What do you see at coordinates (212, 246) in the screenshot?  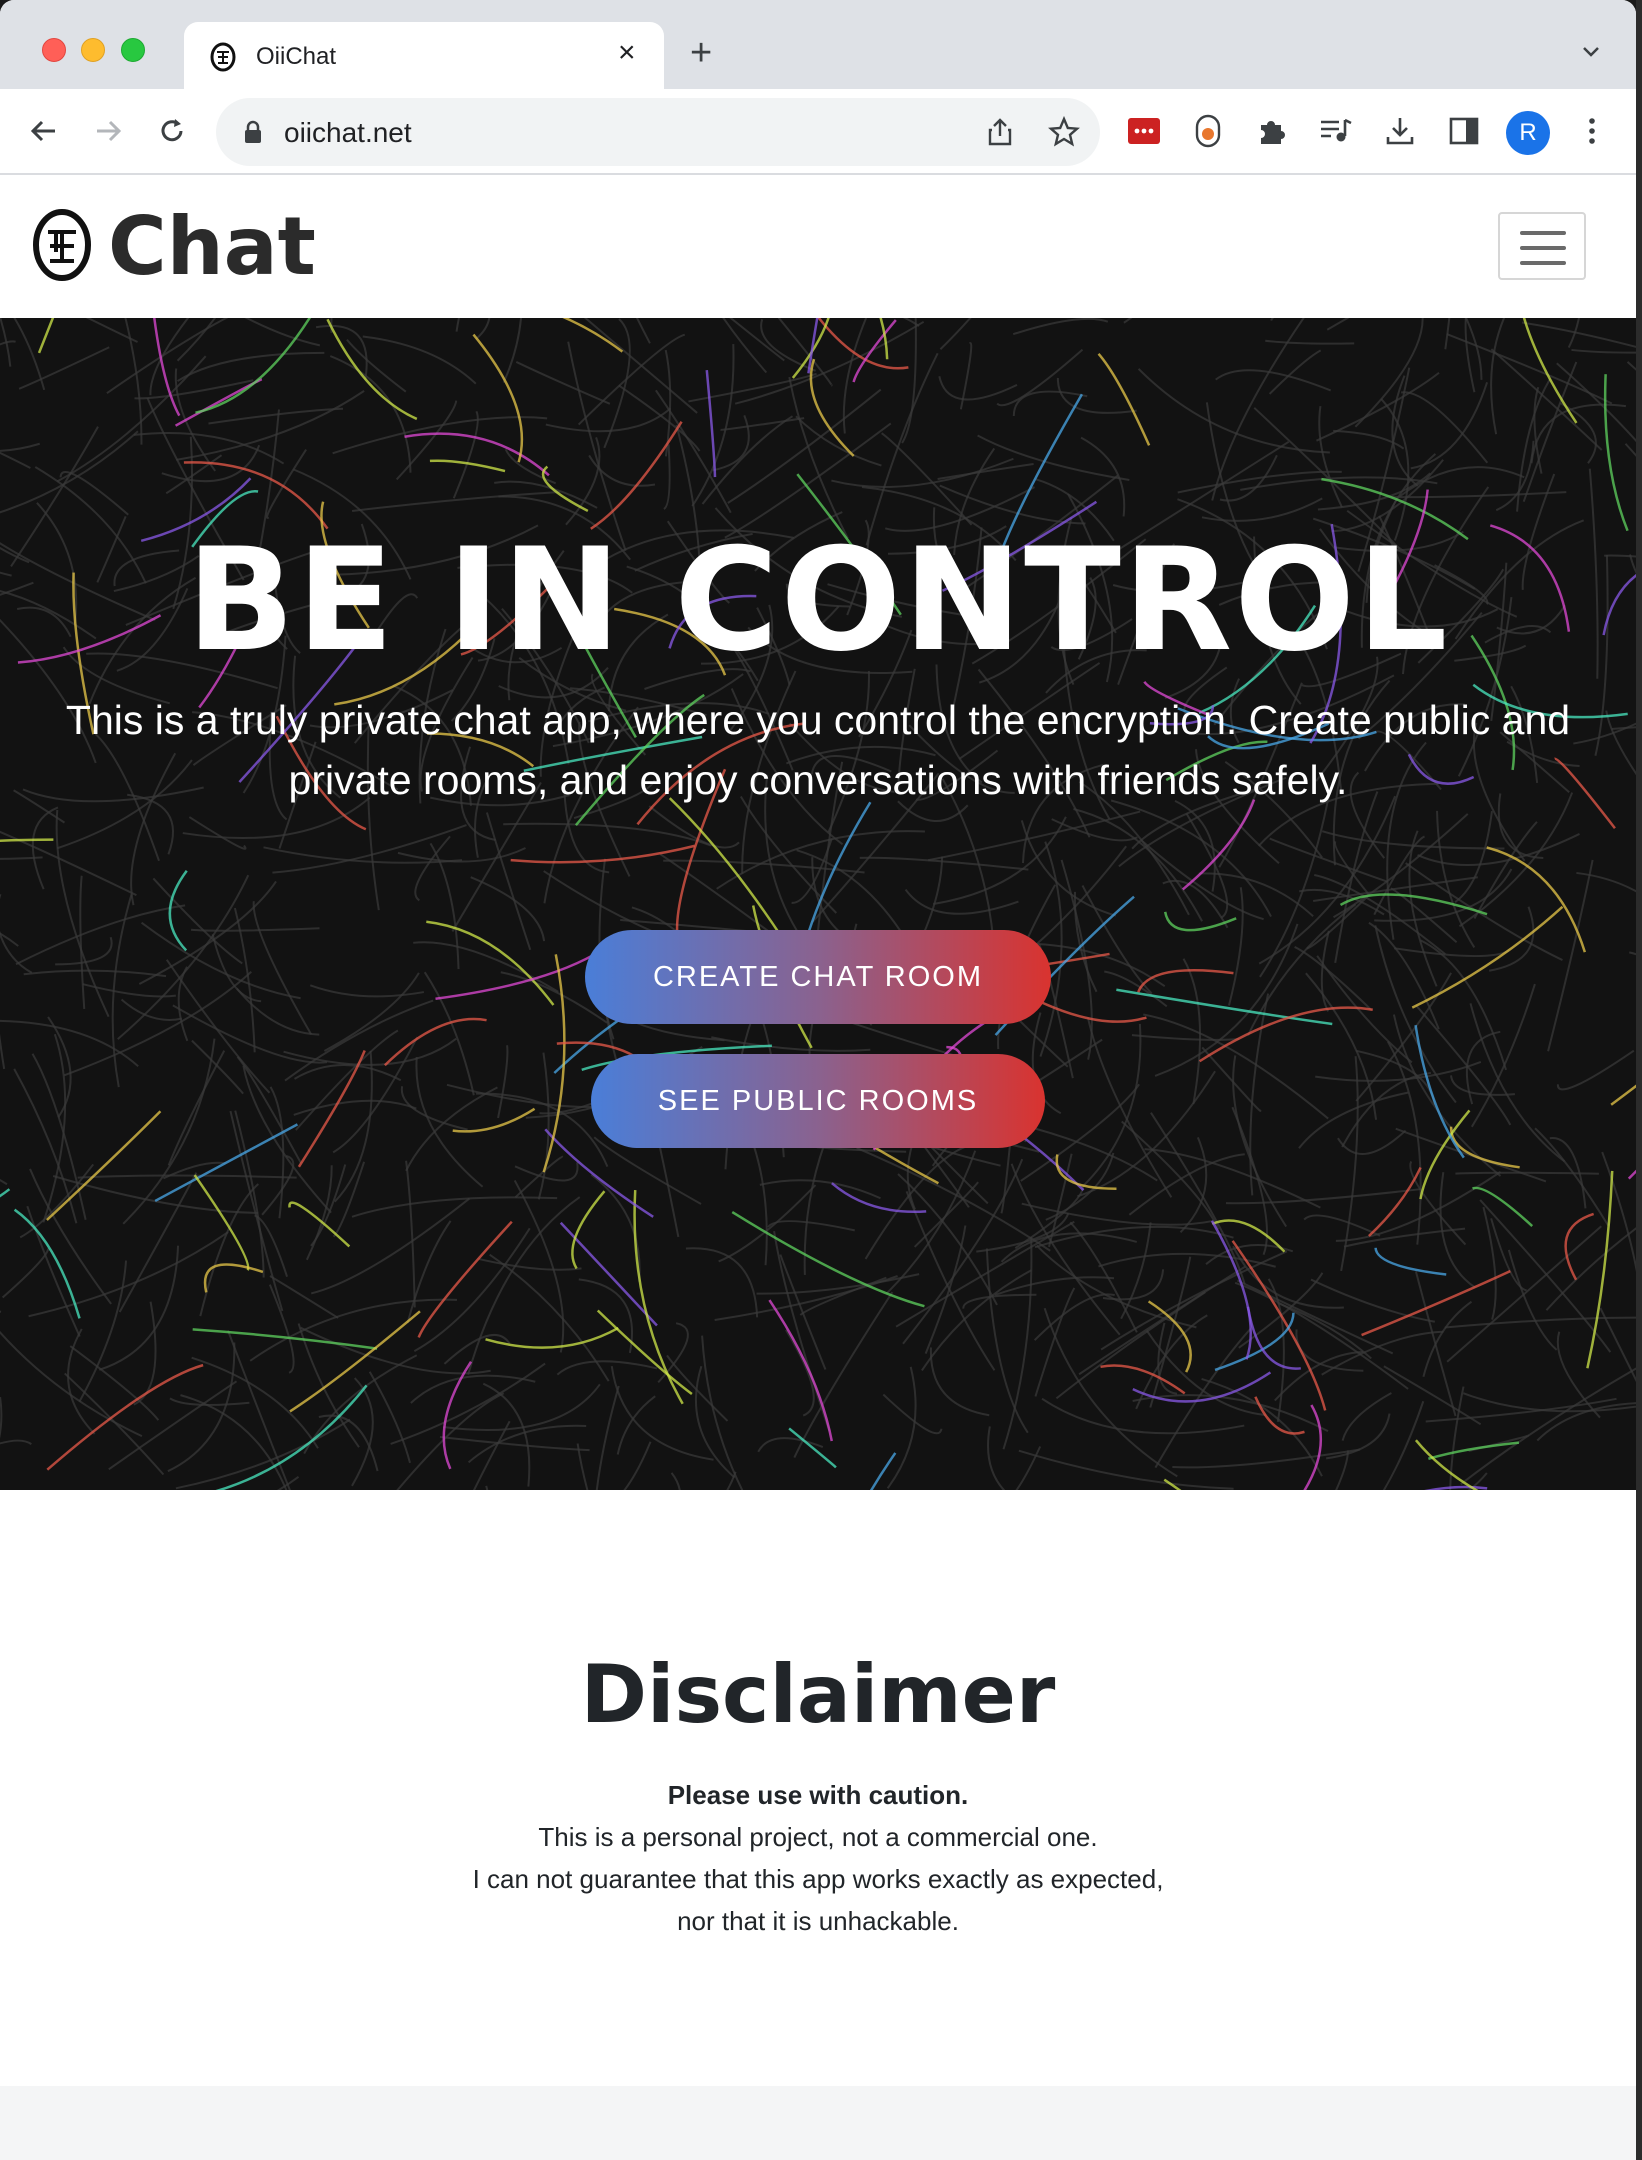 I see `brand-name: Chat` at bounding box center [212, 246].